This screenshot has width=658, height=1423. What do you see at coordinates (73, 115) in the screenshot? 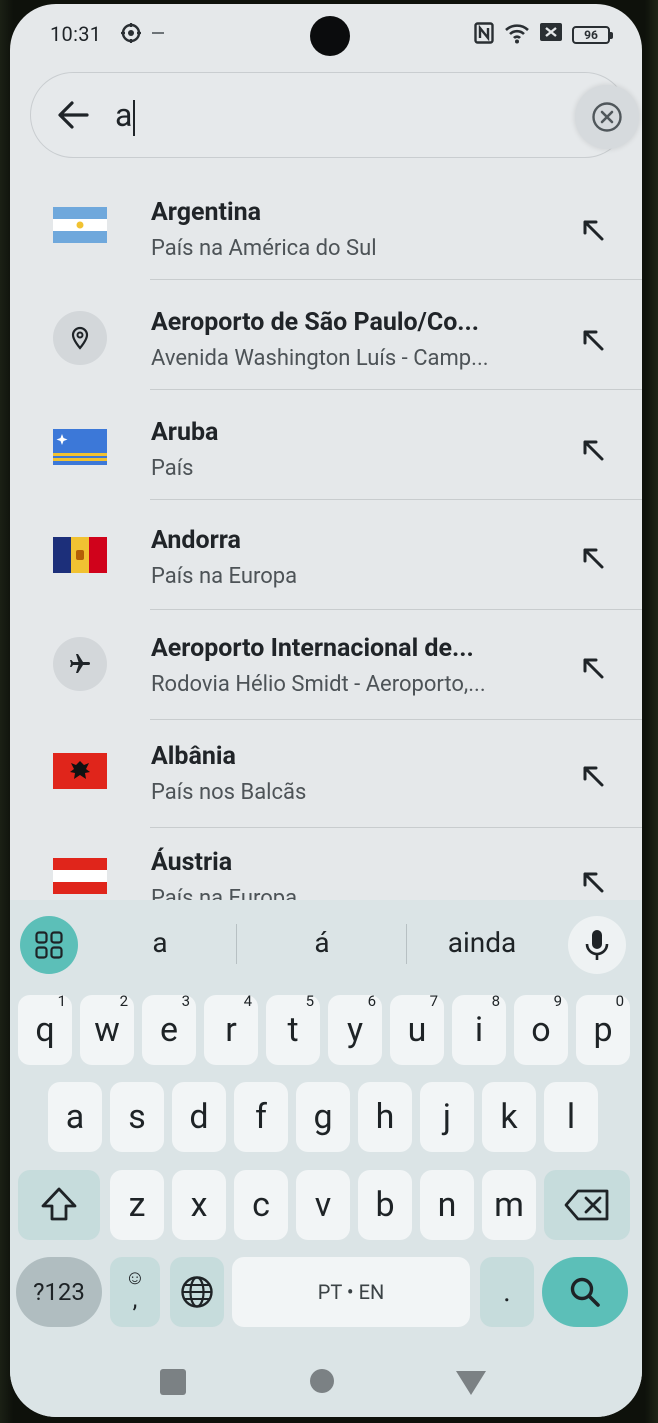
I see `arrow-left-icon` at bounding box center [73, 115].